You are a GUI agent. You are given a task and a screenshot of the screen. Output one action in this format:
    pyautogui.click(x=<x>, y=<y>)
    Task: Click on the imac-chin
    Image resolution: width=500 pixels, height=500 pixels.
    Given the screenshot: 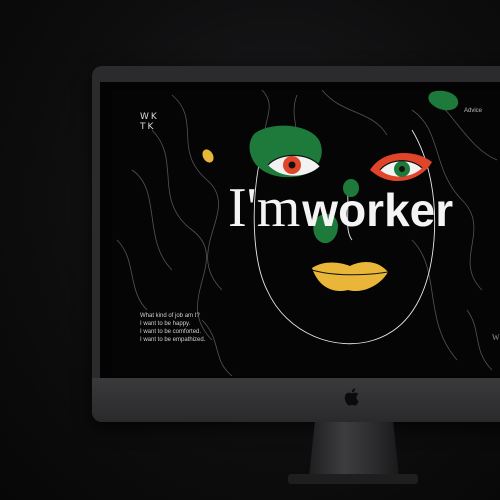 What is the action you would take?
    pyautogui.click(x=296, y=400)
    